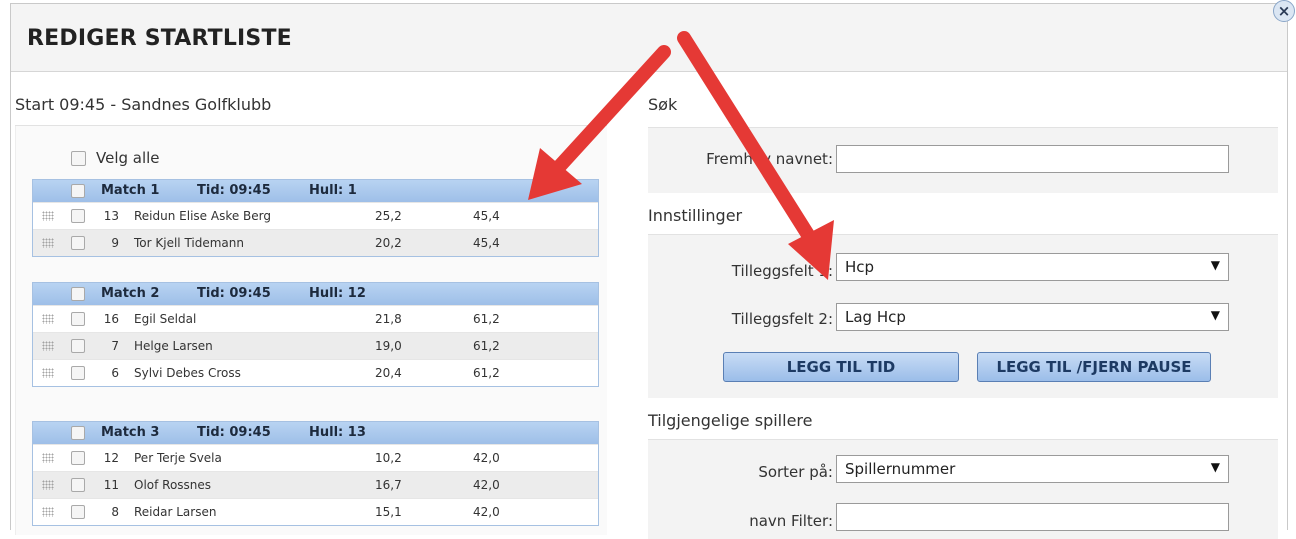 The width and height of the screenshot is (1296, 539). I want to click on player-number: 13, so click(111, 216).